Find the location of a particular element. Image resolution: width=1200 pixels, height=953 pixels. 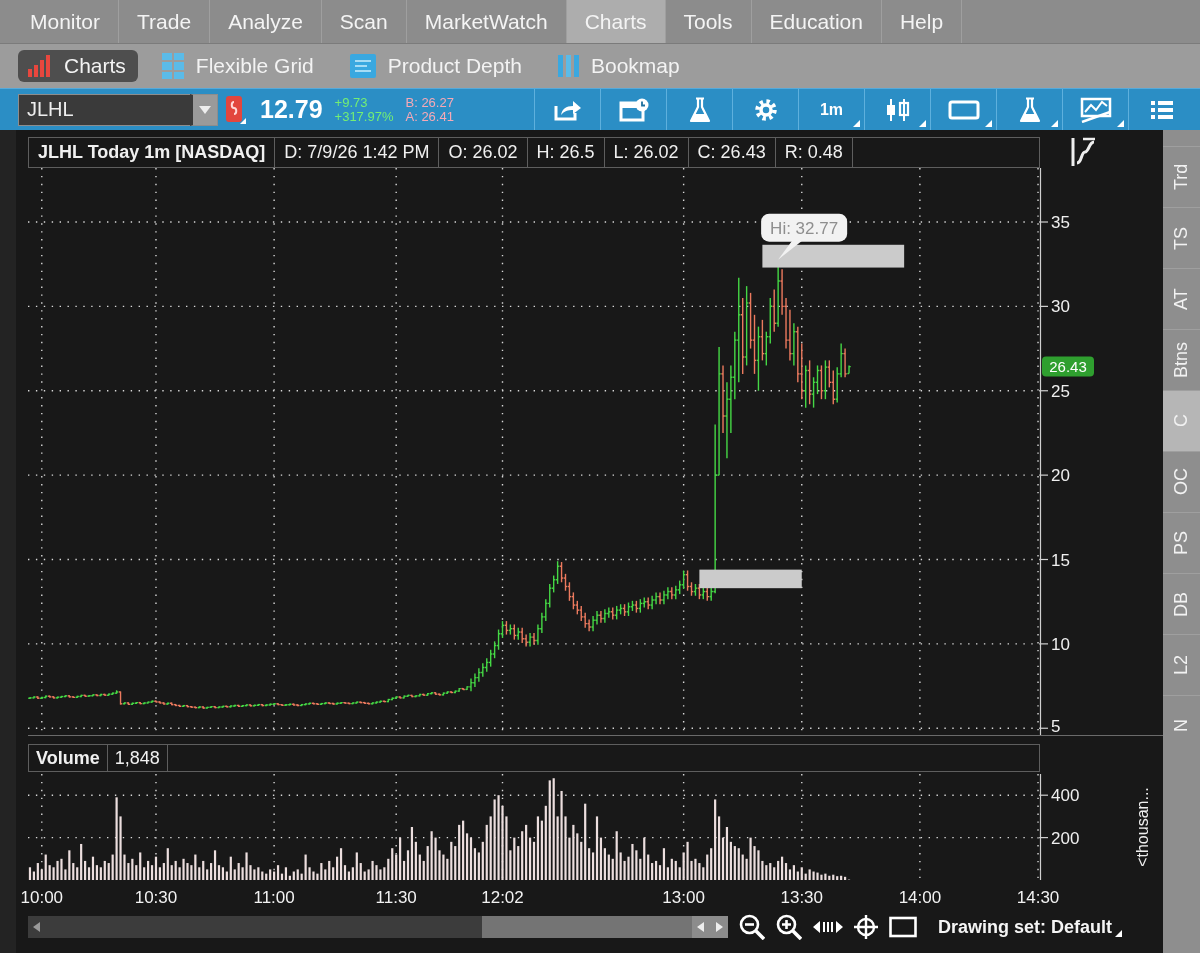

menu-tab: Scan is located at coordinates (364, 21).